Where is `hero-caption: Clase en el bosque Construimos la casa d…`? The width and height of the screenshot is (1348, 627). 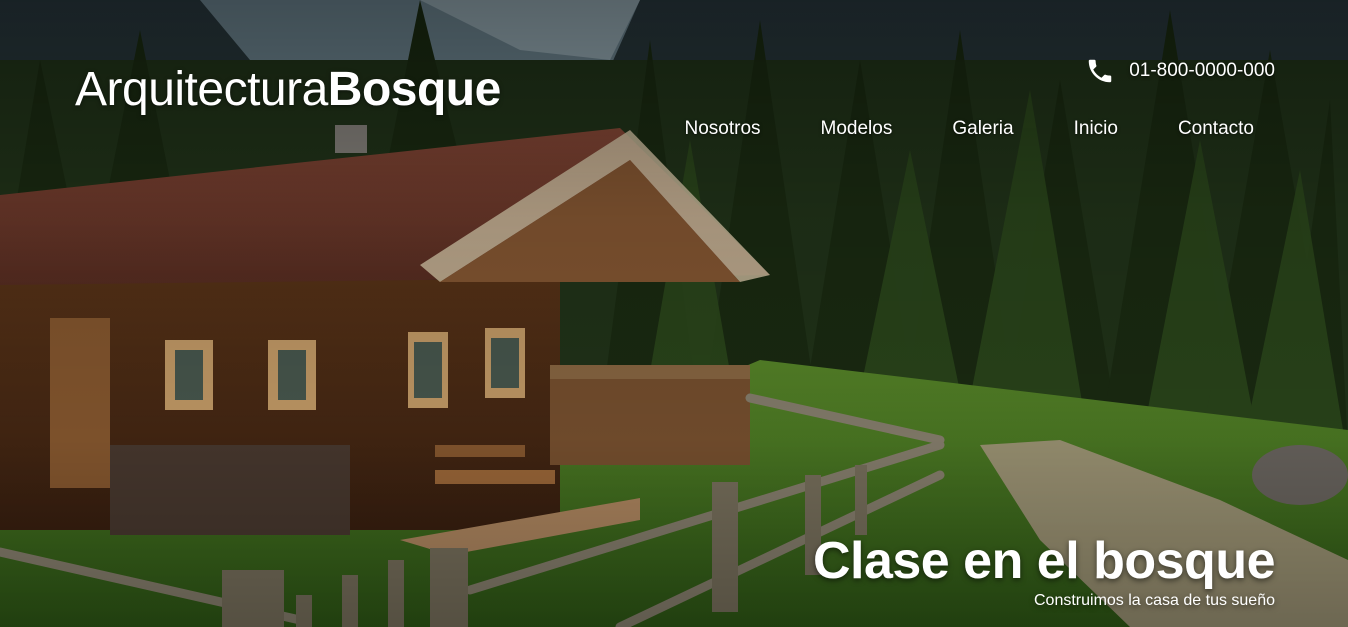 hero-caption: Clase en el bosque Construimos la casa d… is located at coordinates (1044, 571).